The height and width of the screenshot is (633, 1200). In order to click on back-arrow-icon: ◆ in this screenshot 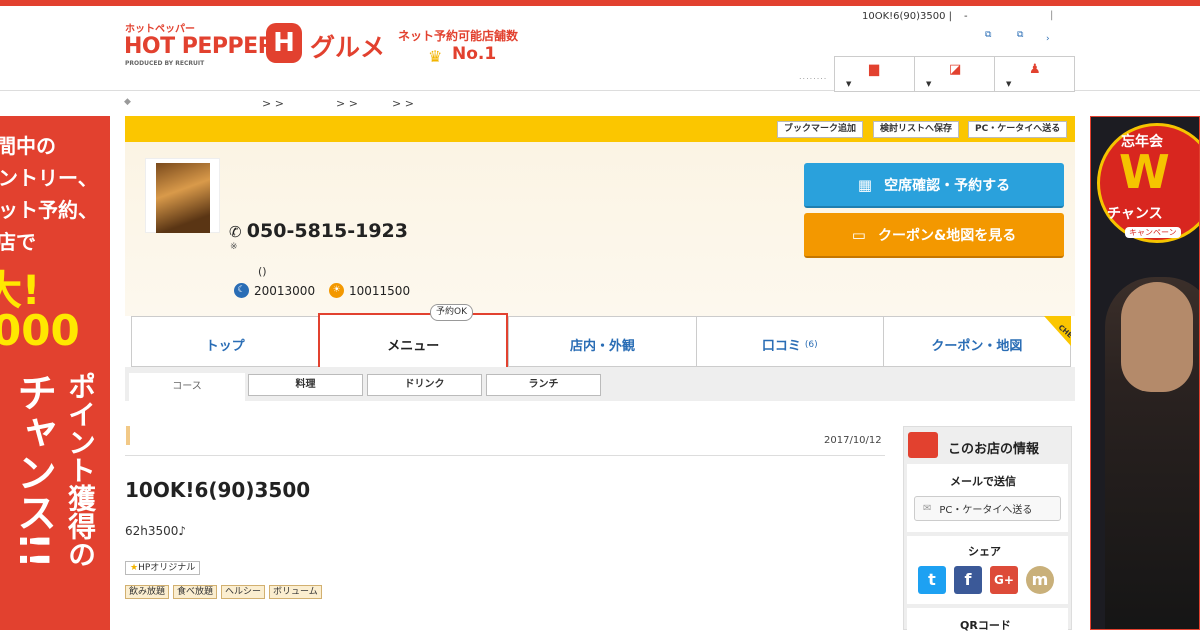, I will do `click(127, 102)`.